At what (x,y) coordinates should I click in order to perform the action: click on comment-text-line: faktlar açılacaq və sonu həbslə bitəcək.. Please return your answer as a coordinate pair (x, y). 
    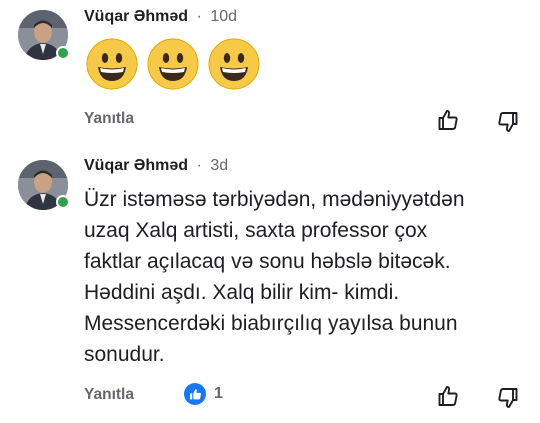
    Looking at the image, I should click on (267, 261).